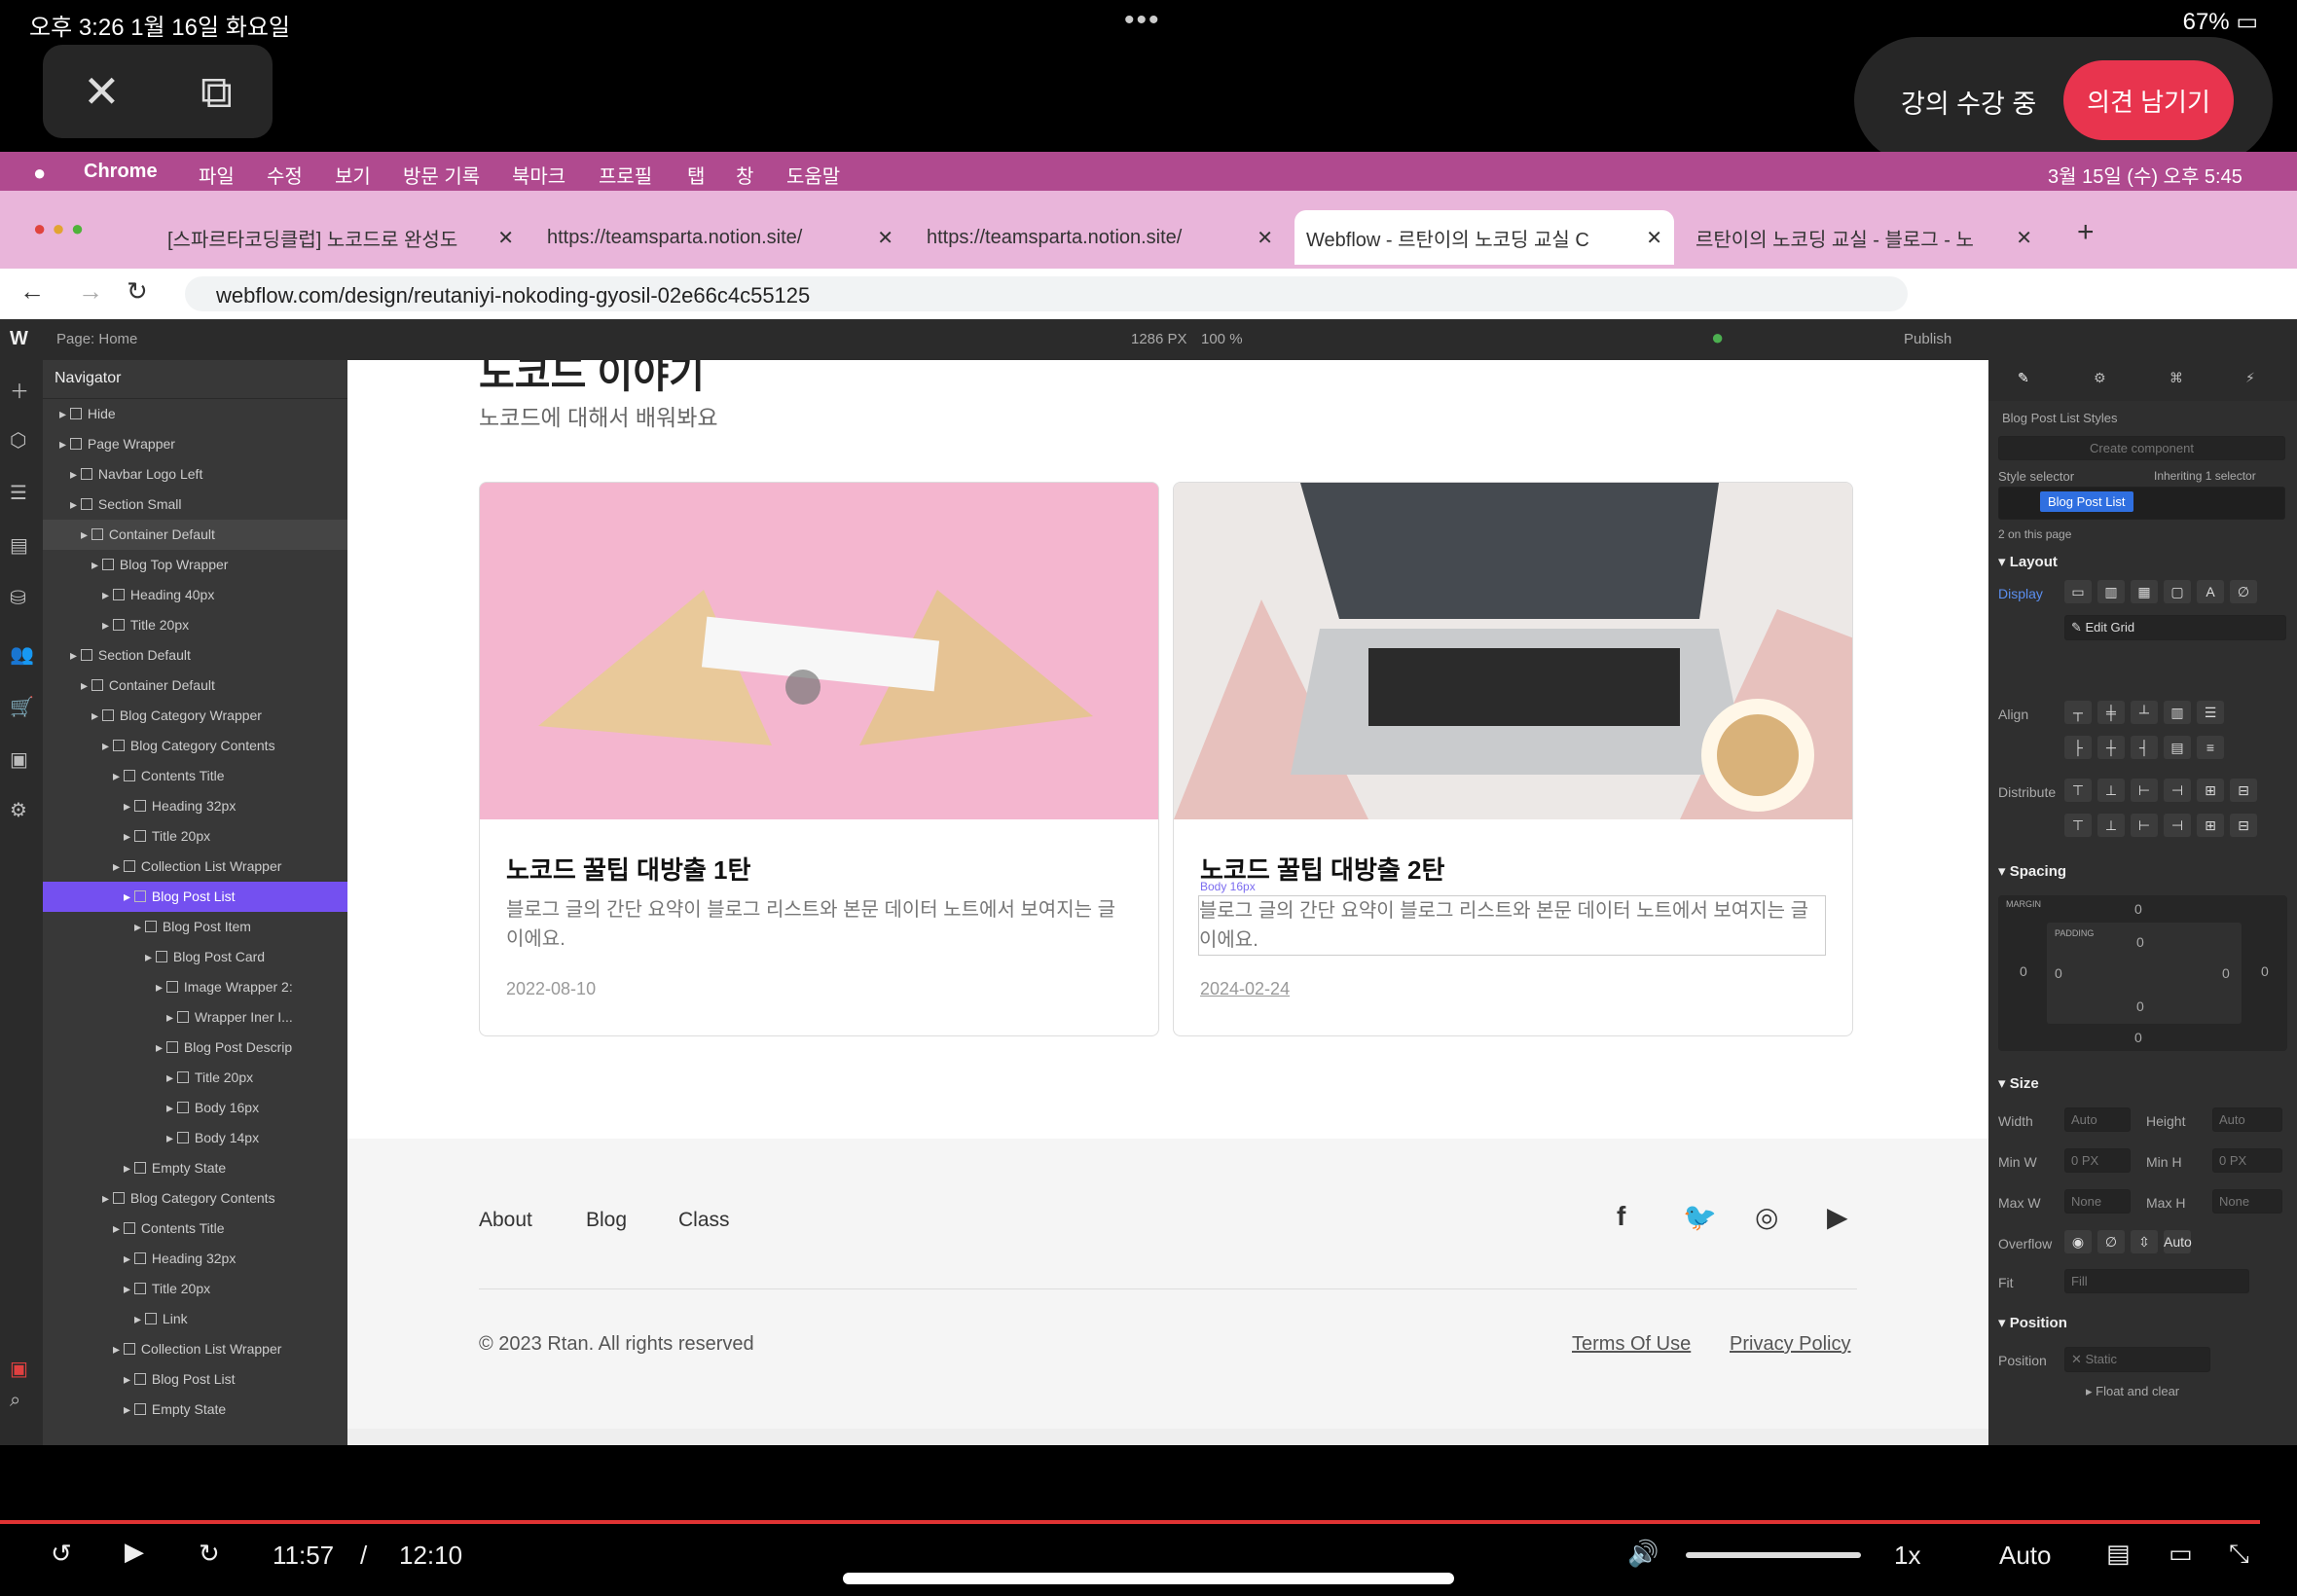 The image size is (2297, 1596). Describe the element at coordinates (2086, 501) in the screenshot. I see `class-chip: Blog Post List` at that location.